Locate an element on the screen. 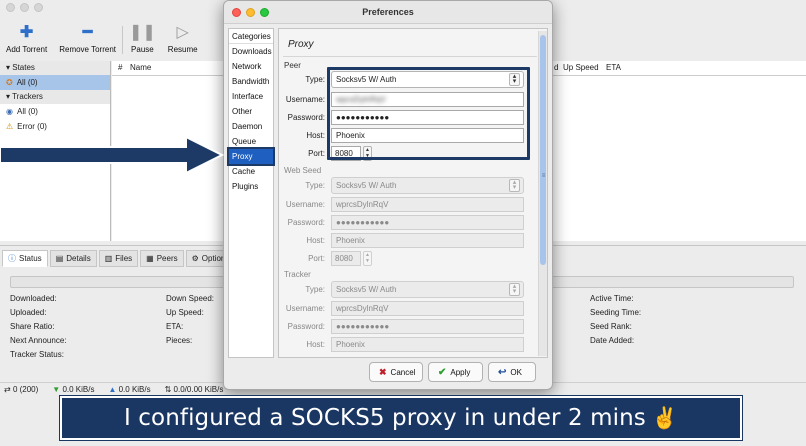  pieces-label: Pieces: is located at coordinates (179, 340).